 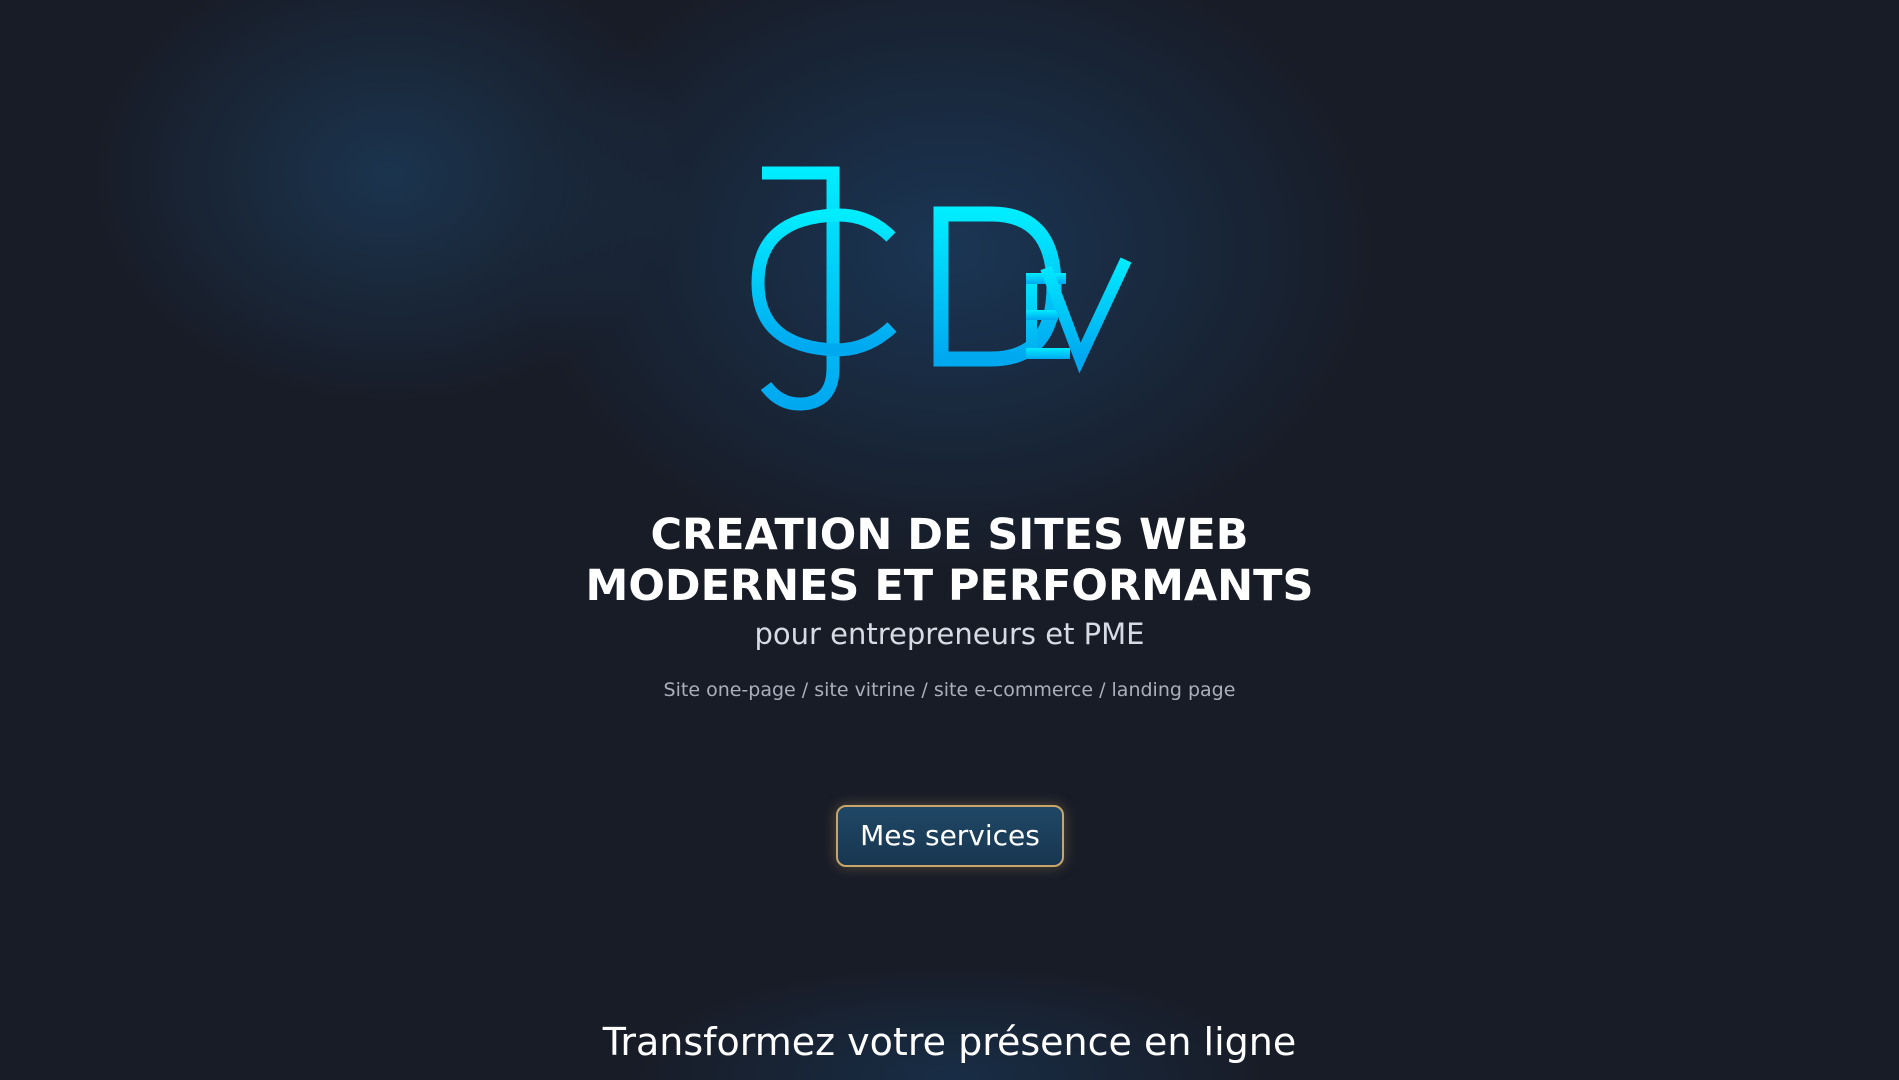 I want to click on jc-dev-logo, so click(x=941, y=288).